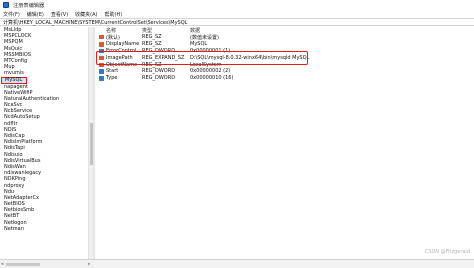 The height and width of the screenshot is (268, 474). Describe the element at coordinates (90, 264) in the screenshot. I see `scroll-right-icon: ▸` at that location.